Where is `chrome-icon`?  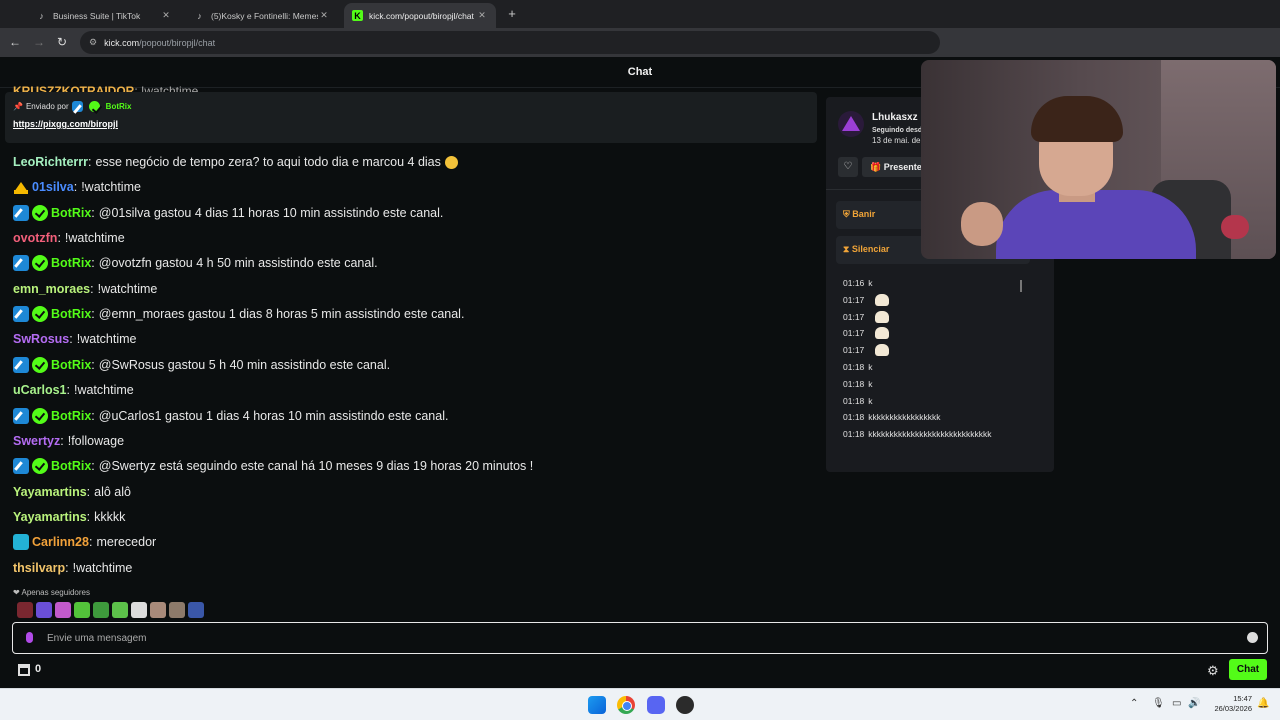
chrome-icon is located at coordinates (626, 705).